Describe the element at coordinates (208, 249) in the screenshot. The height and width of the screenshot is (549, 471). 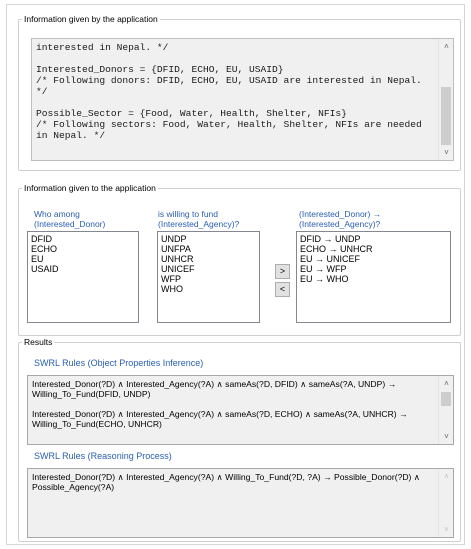
I see `list-item: UNFPA` at that location.